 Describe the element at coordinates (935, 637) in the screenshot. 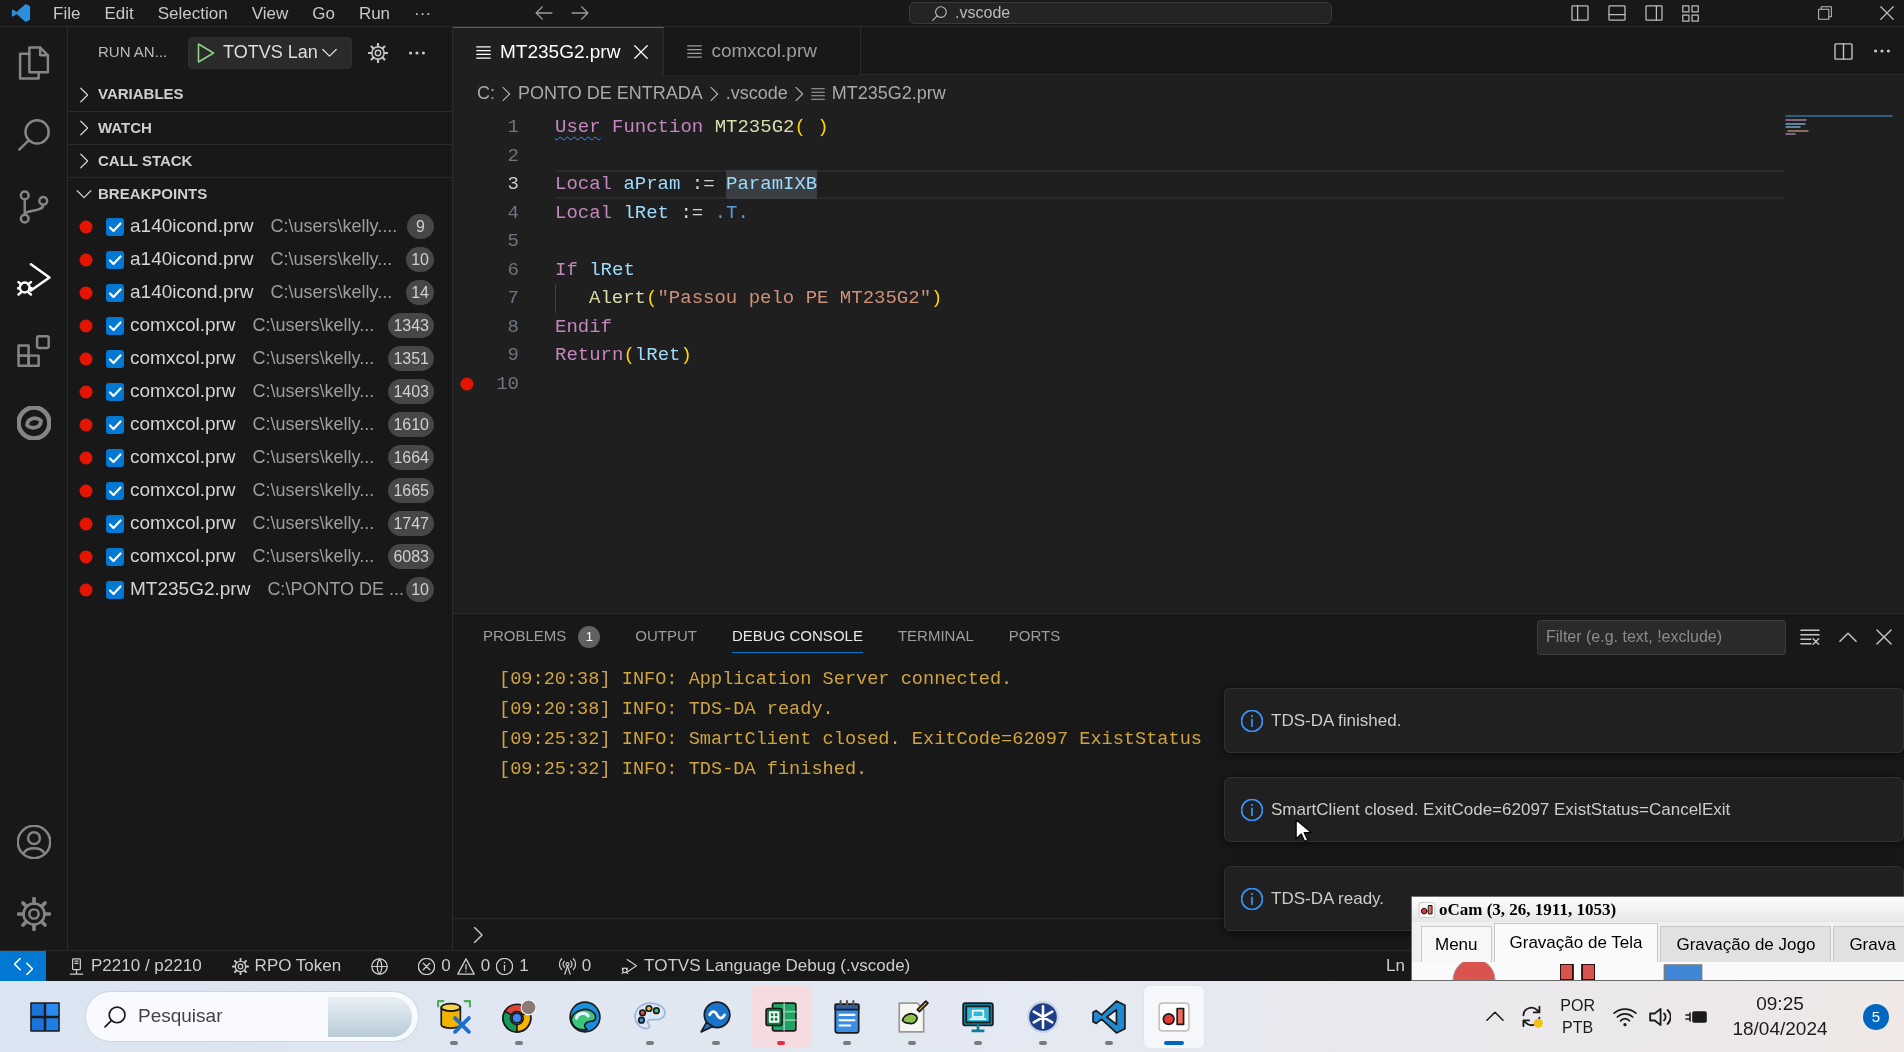

I see `panel-tab: TERMINAL` at that location.